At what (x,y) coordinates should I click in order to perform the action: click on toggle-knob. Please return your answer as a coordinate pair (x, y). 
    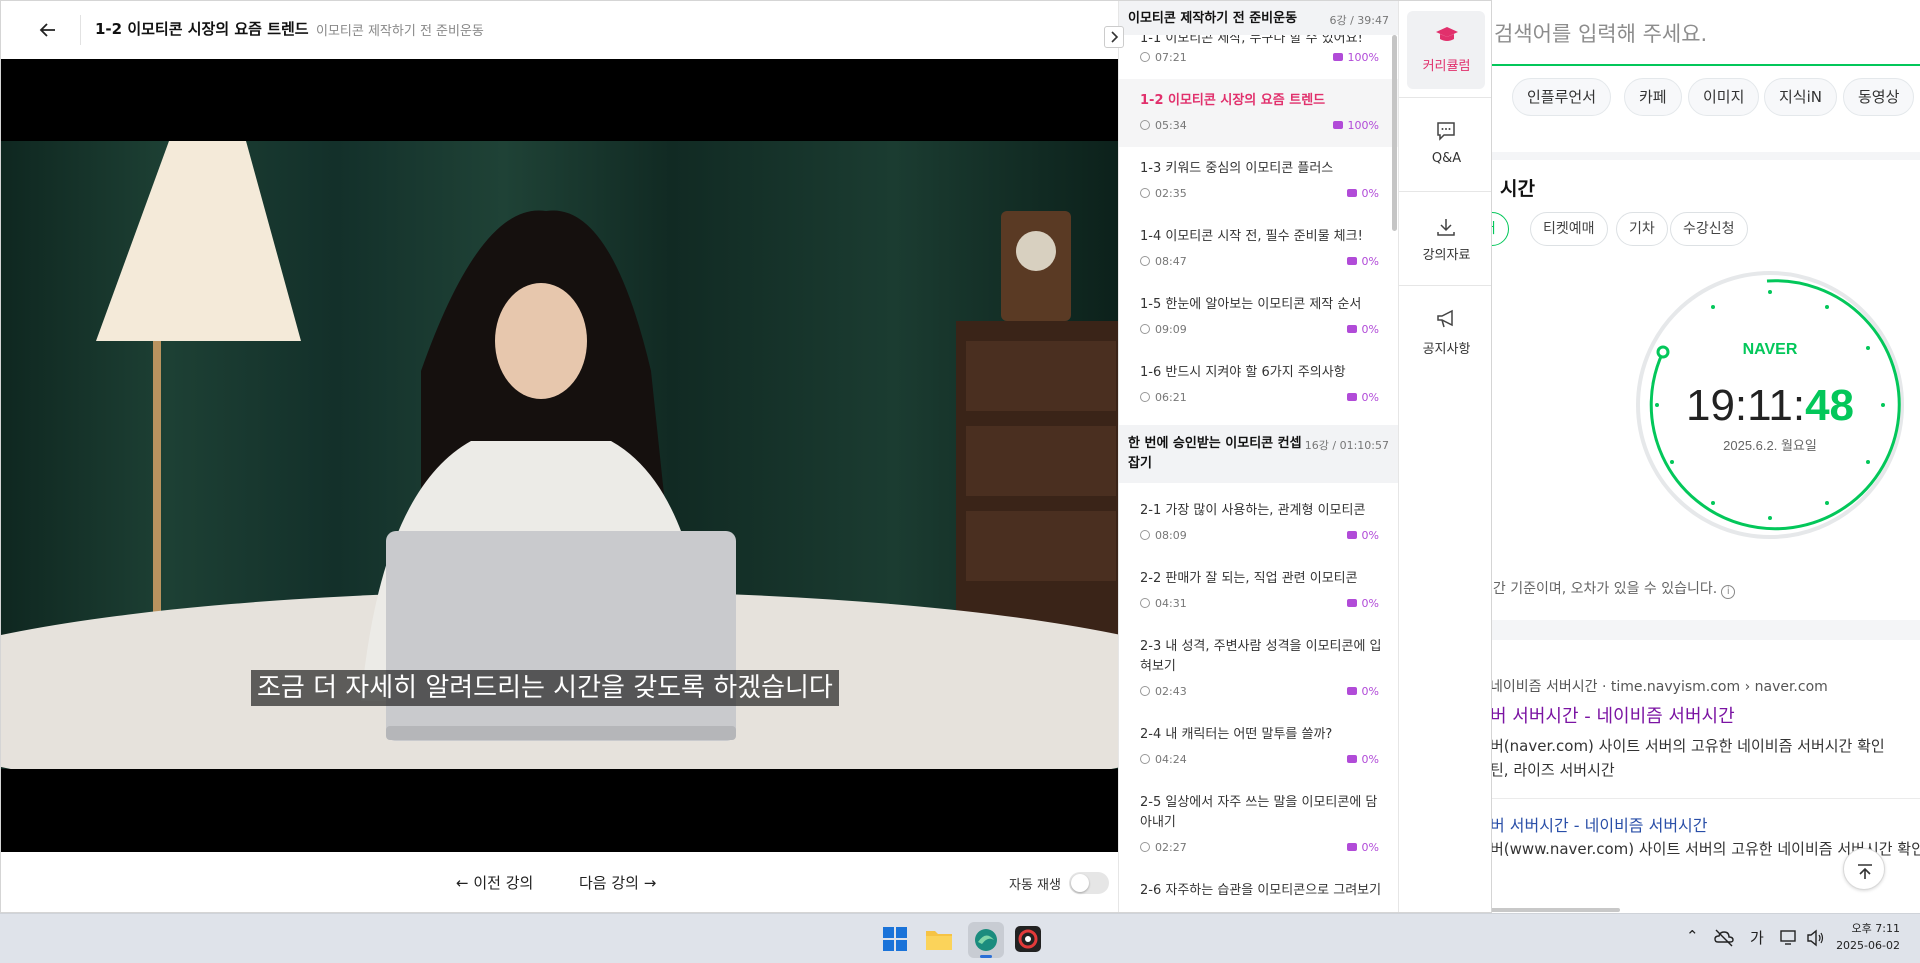
    Looking at the image, I should click on (1080, 883).